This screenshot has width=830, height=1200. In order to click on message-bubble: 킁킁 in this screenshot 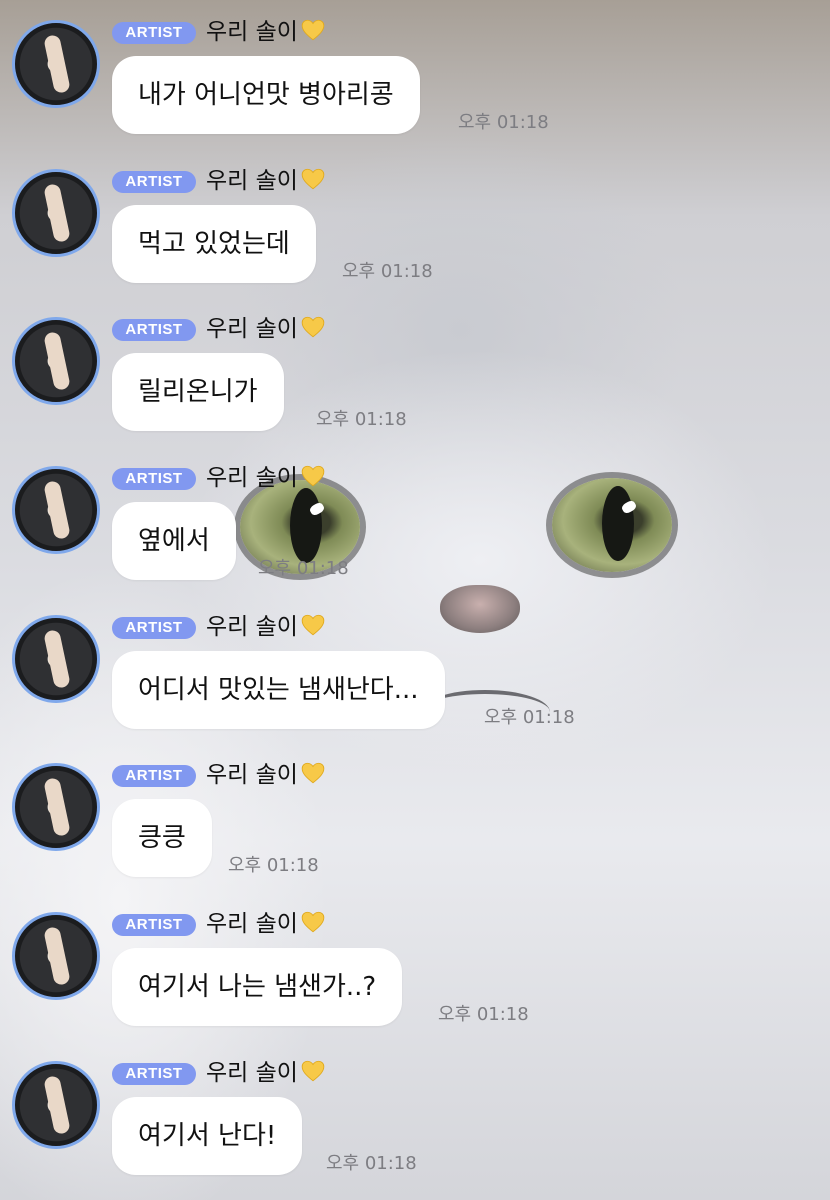, I will do `click(162, 838)`.